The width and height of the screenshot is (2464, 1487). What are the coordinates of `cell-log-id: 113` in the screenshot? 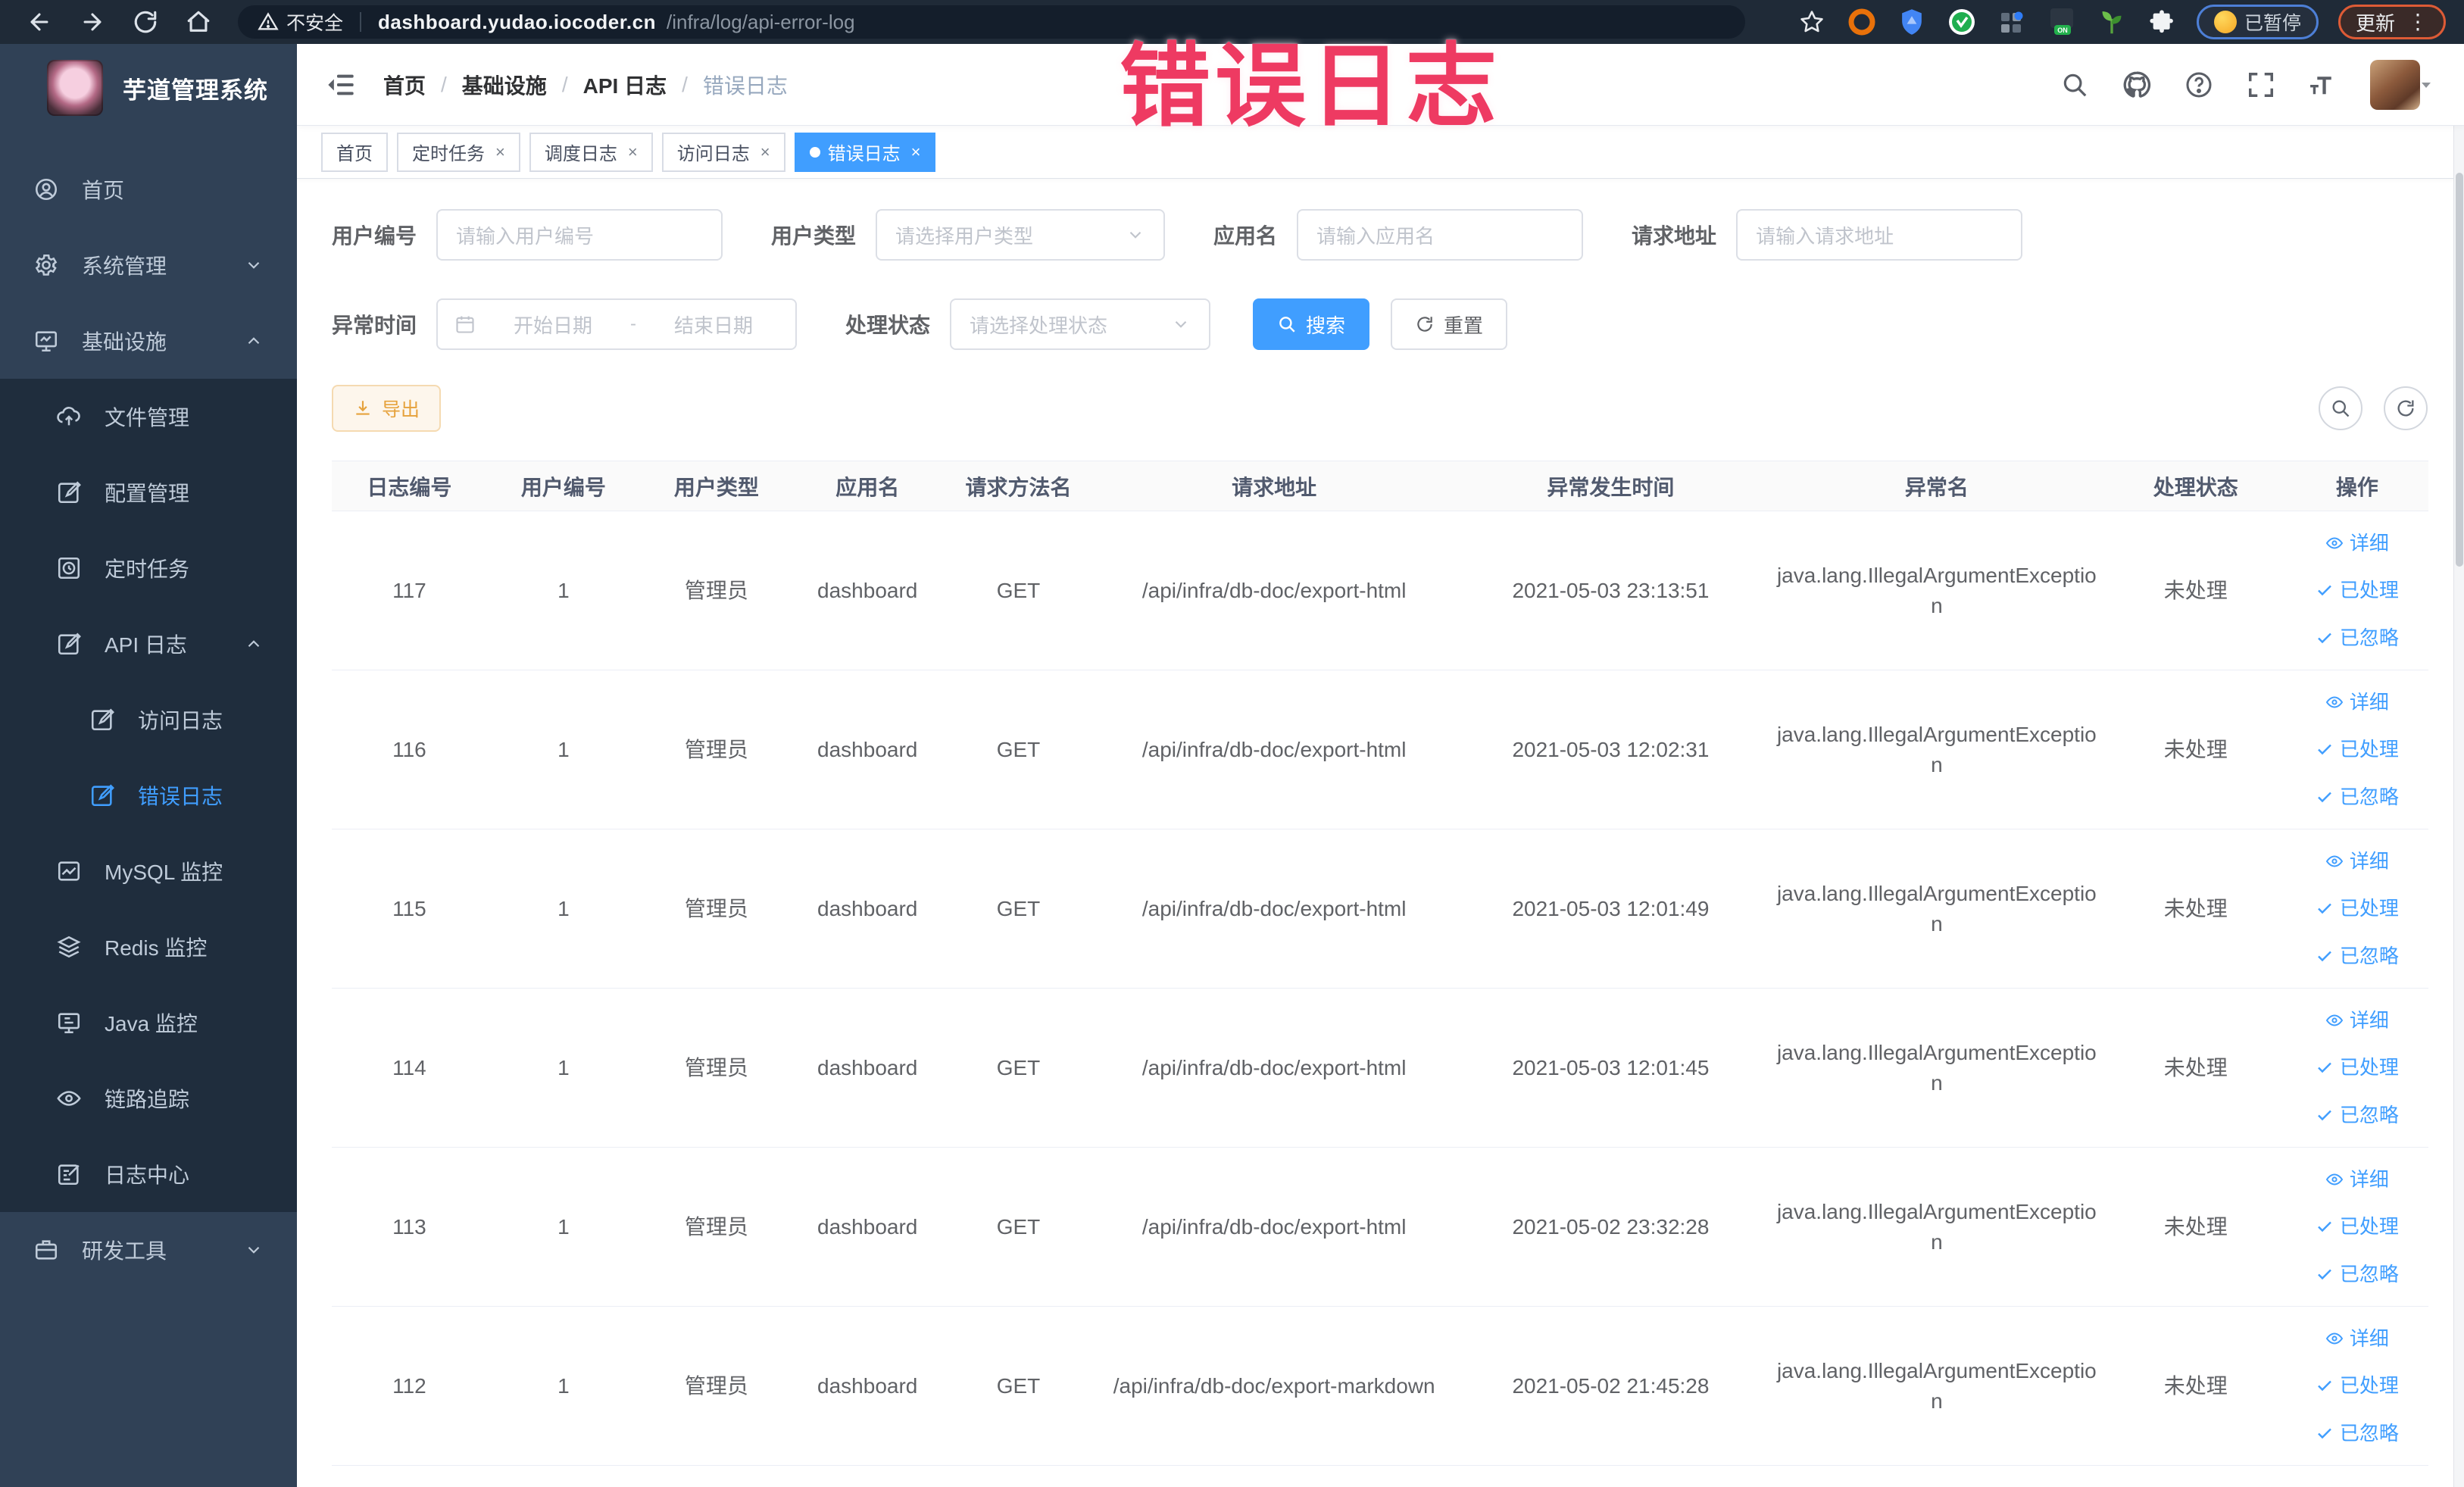 It's located at (409, 1226).